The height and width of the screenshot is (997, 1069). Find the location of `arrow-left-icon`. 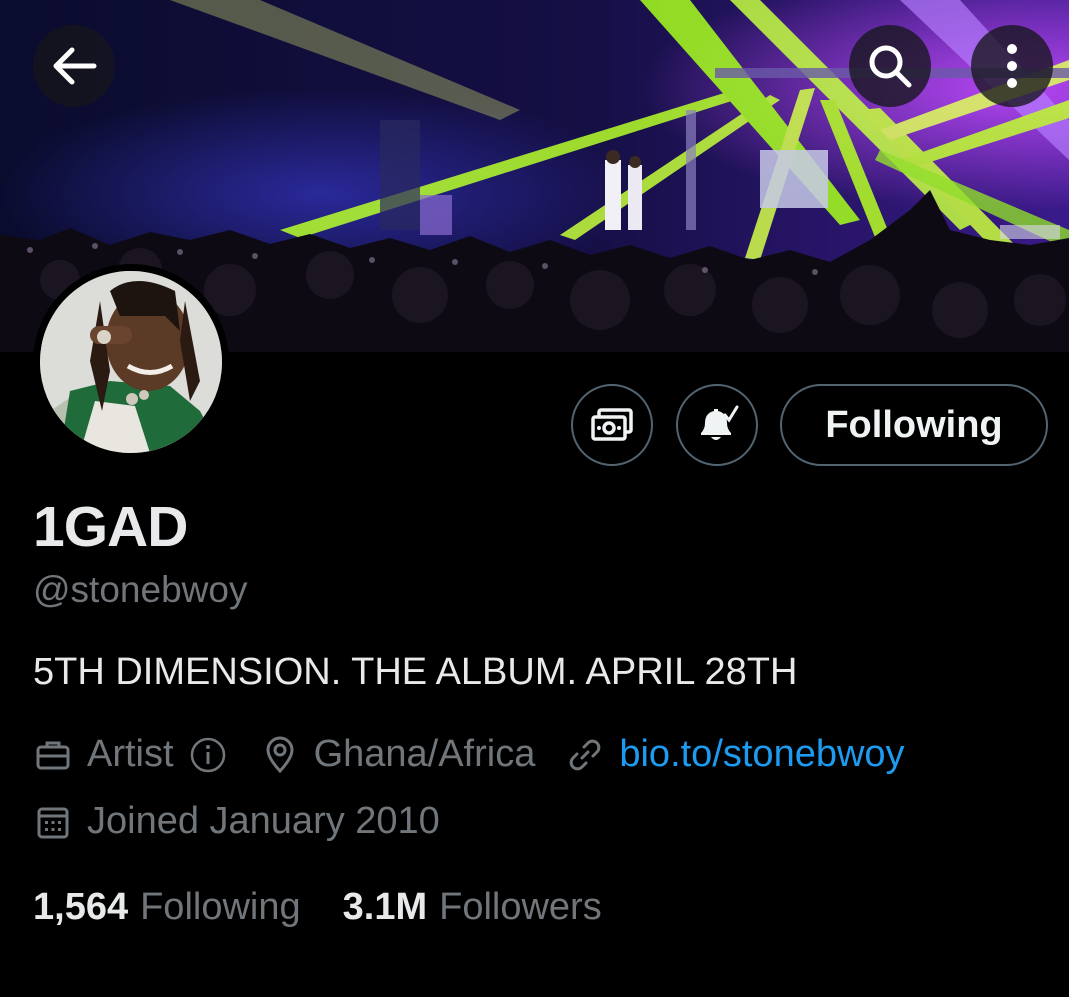

arrow-left-icon is located at coordinates (75, 66).